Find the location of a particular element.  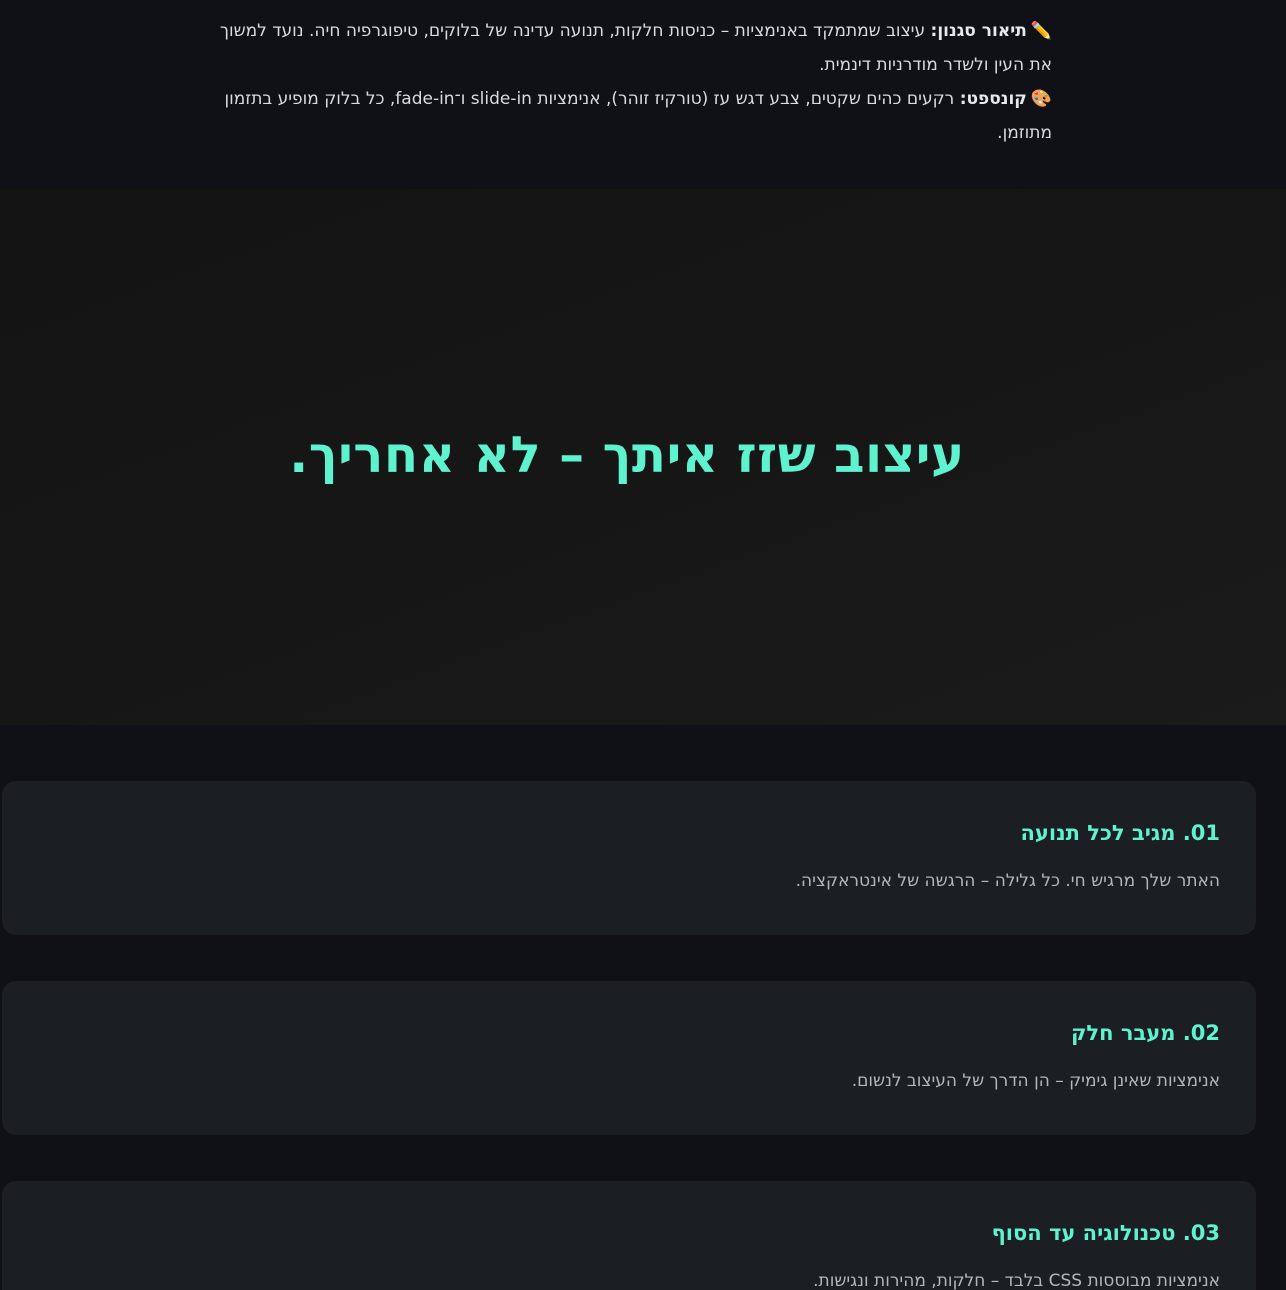

palette-icon: 🎨 is located at coordinates (1041, 99).